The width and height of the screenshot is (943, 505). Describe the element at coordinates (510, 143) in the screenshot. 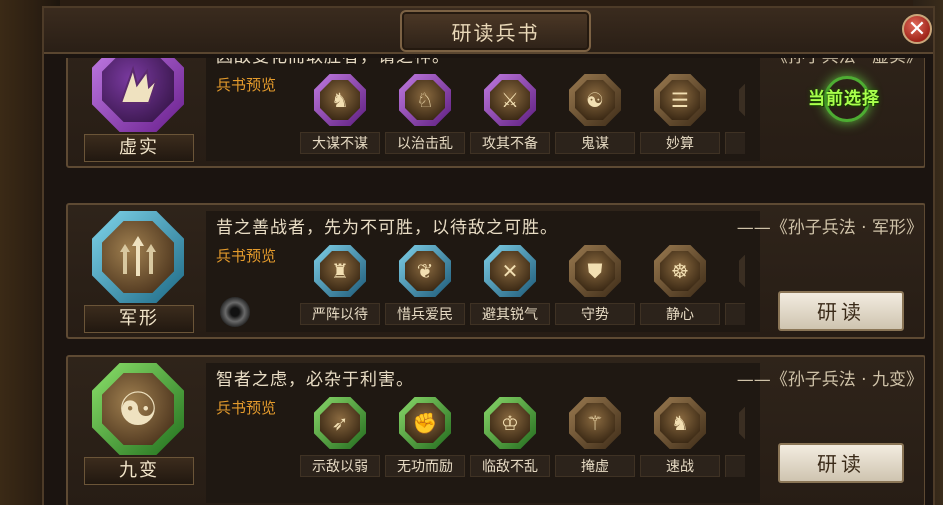

I see `skill-name: 攻其不备` at that location.